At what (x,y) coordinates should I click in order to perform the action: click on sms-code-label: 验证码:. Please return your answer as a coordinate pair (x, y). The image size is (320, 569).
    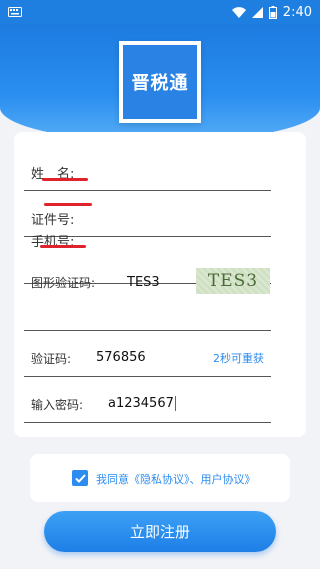
    Looking at the image, I should click on (51, 359).